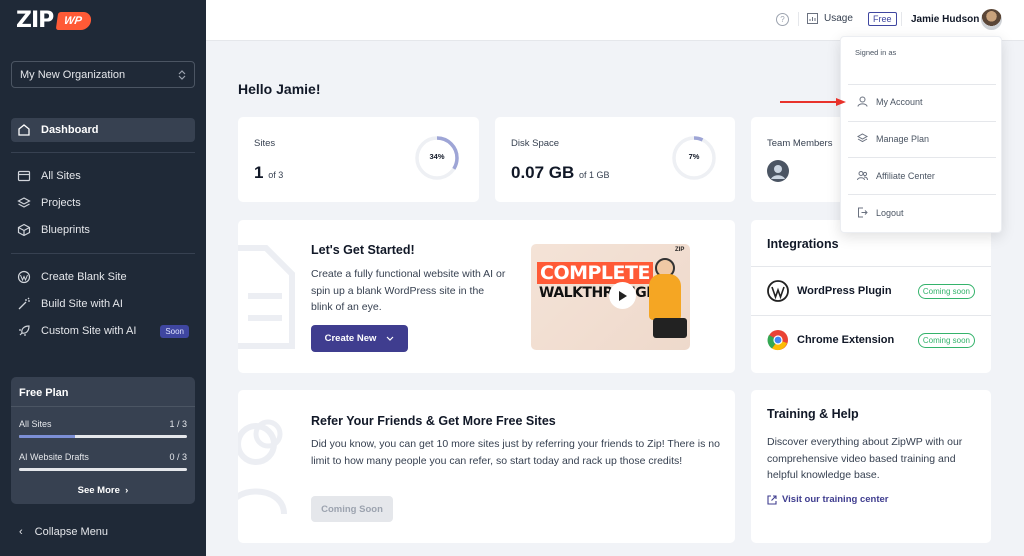 This screenshot has width=1024, height=556. Describe the element at coordinates (70, 130) in the screenshot. I see `nav-dashboard-label: Dashboard` at that location.